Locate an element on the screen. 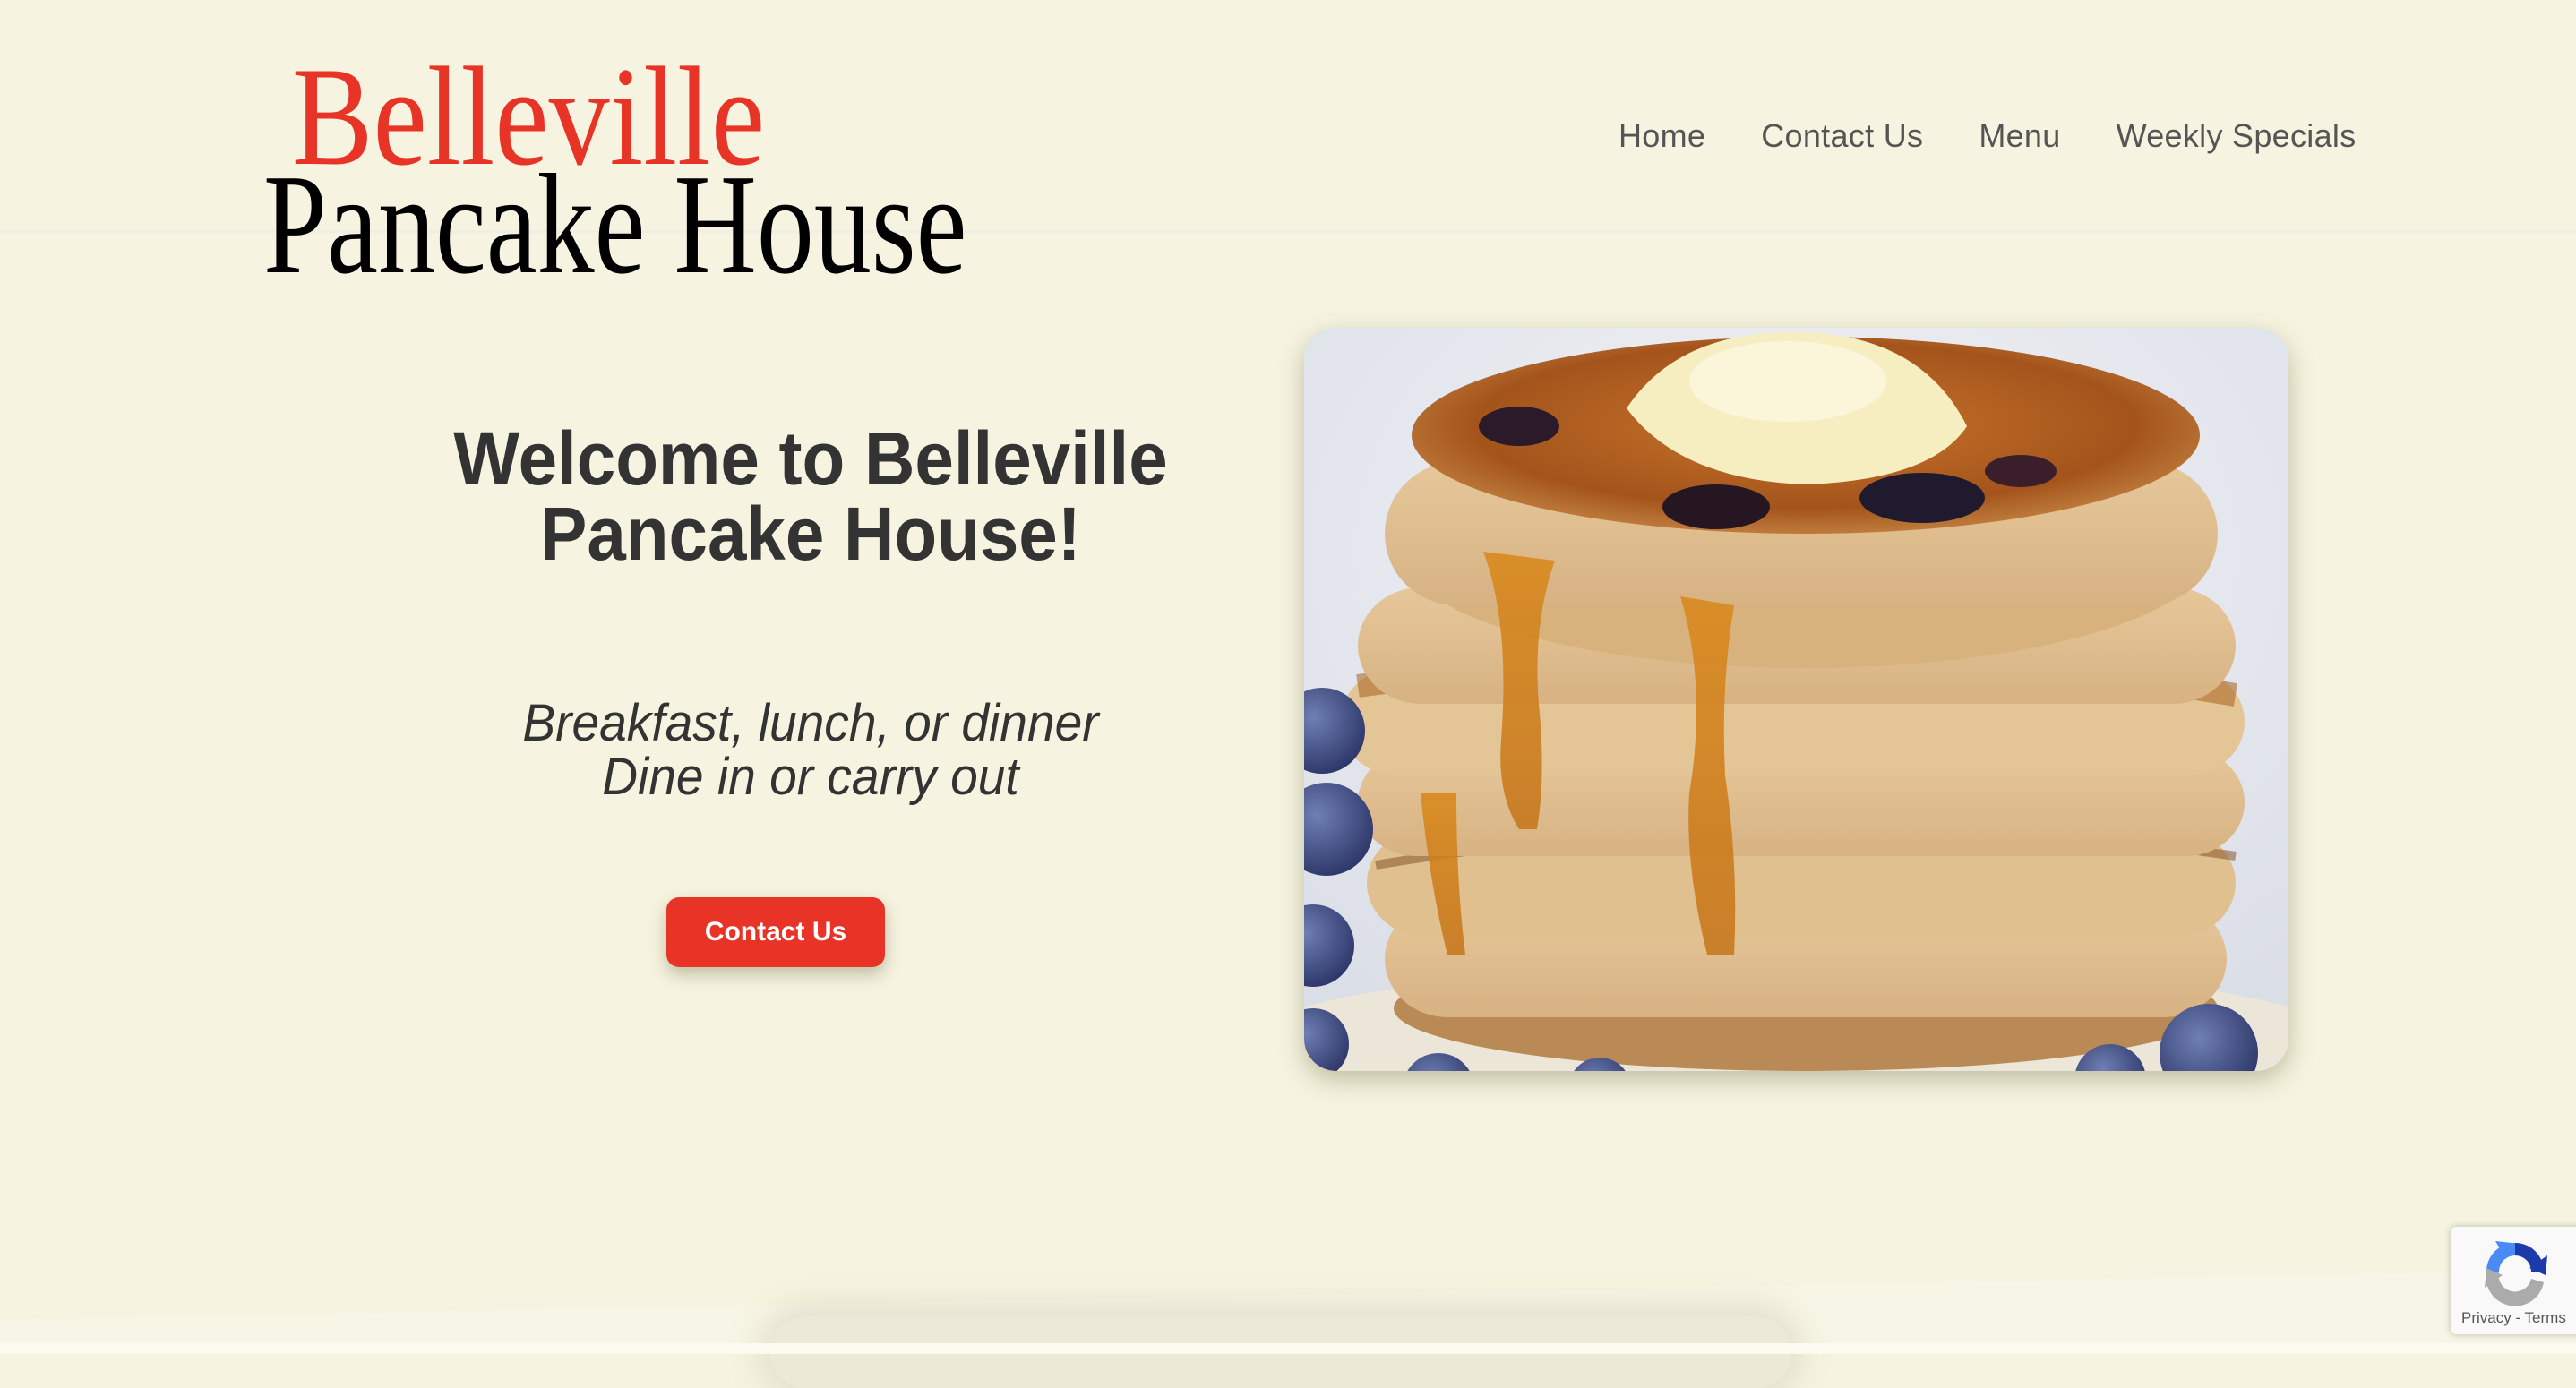 The height and width of the screenshot is (1388, 2576). contact-us-button: Contact Us is located at coordinates (775, 932).